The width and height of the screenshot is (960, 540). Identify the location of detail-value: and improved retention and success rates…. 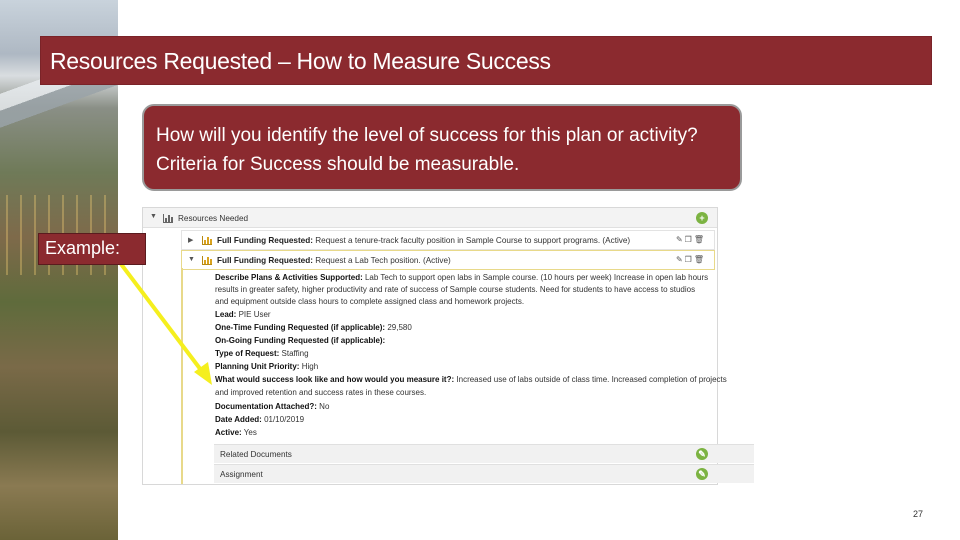
(321, 392).